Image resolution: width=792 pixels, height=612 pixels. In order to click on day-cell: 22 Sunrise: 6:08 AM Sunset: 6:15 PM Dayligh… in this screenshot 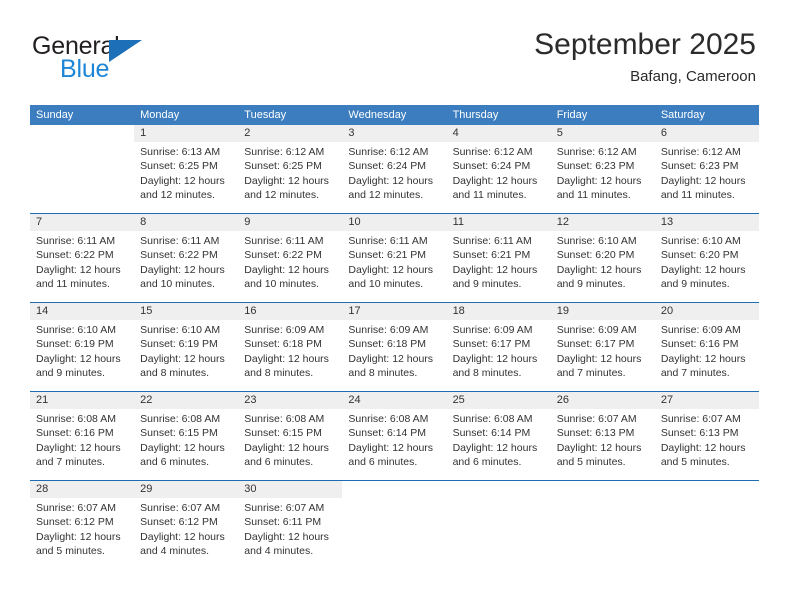, I will do `click(186, 436)`.